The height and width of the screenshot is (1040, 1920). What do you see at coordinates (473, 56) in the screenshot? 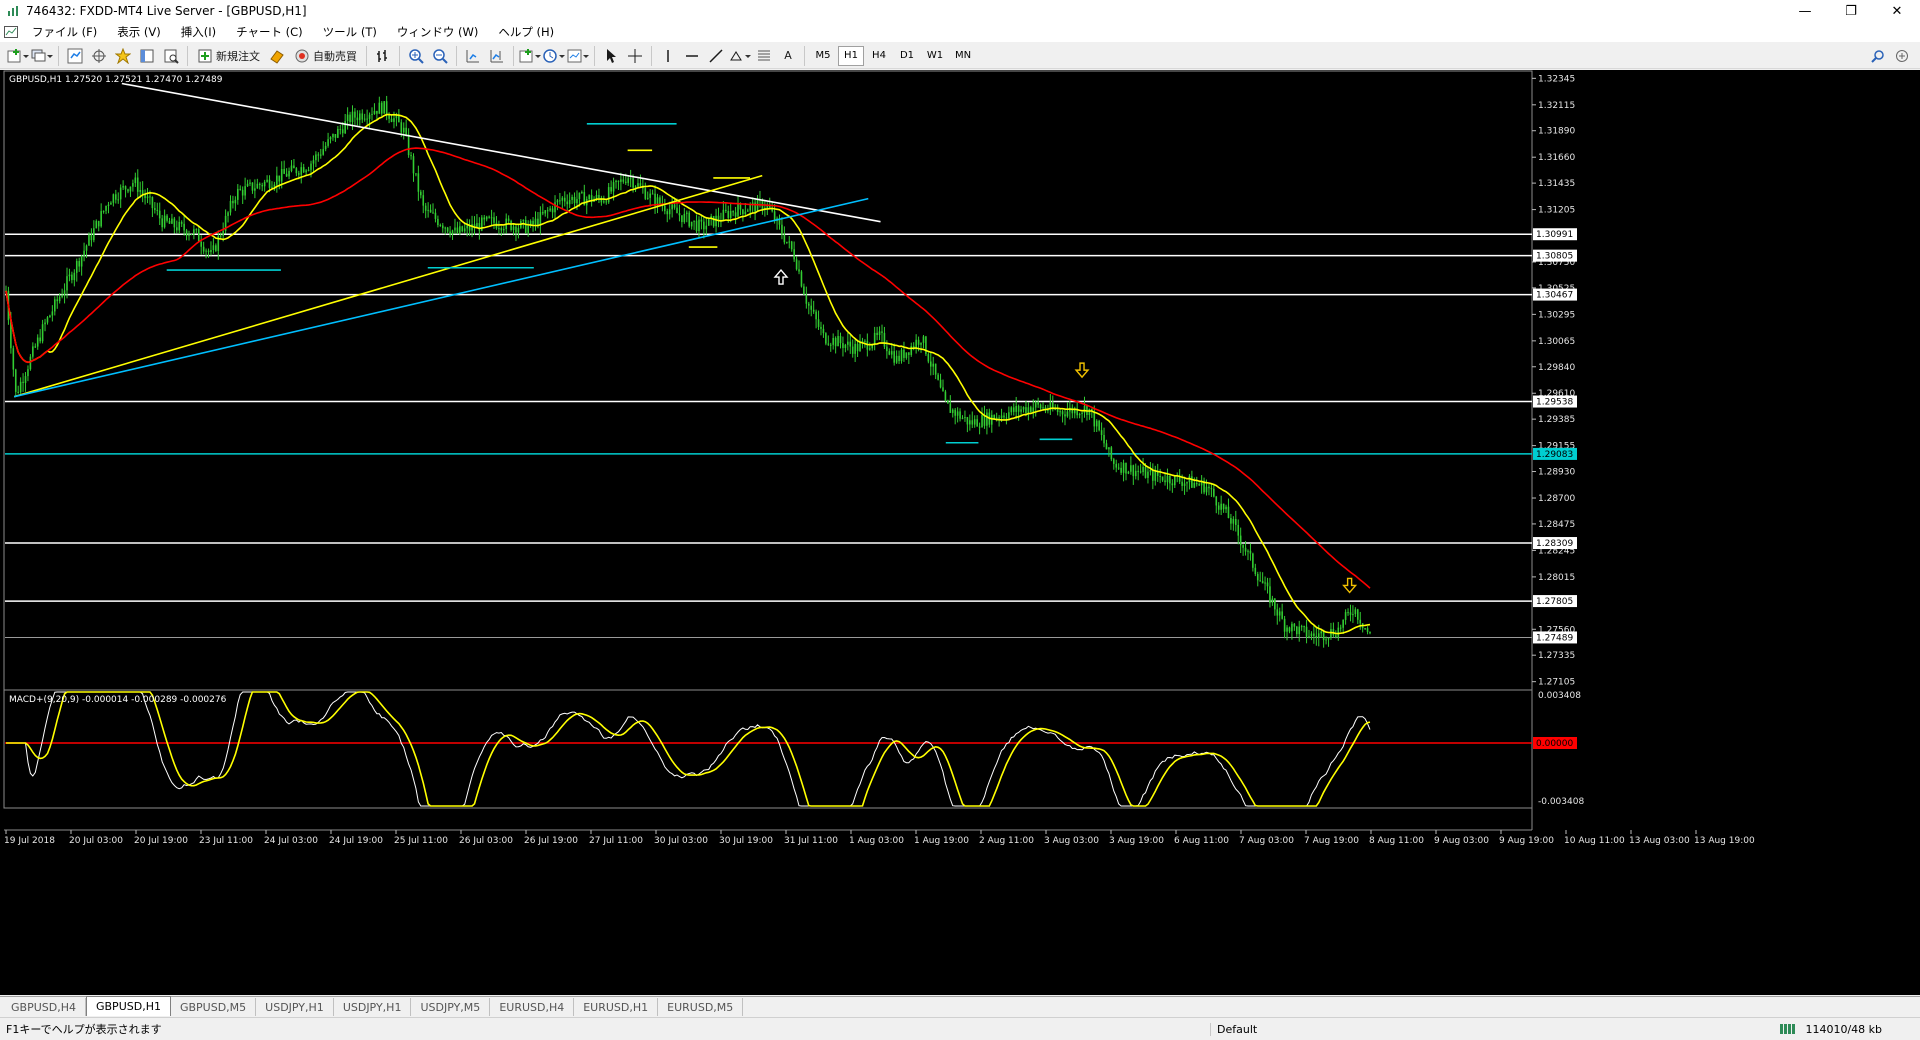
I see `auto-scroll-icon` at bounding box center [473, 56].